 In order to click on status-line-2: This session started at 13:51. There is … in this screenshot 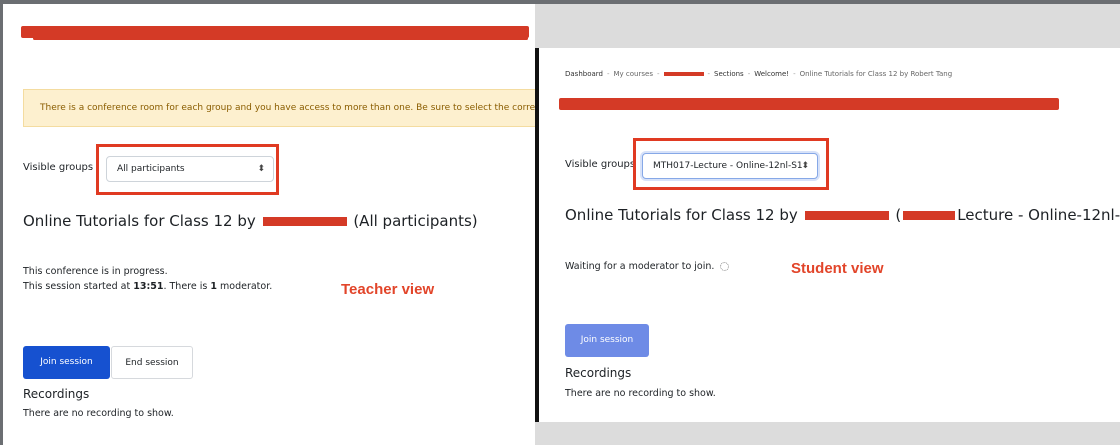, I will do `click(148, 286)`.